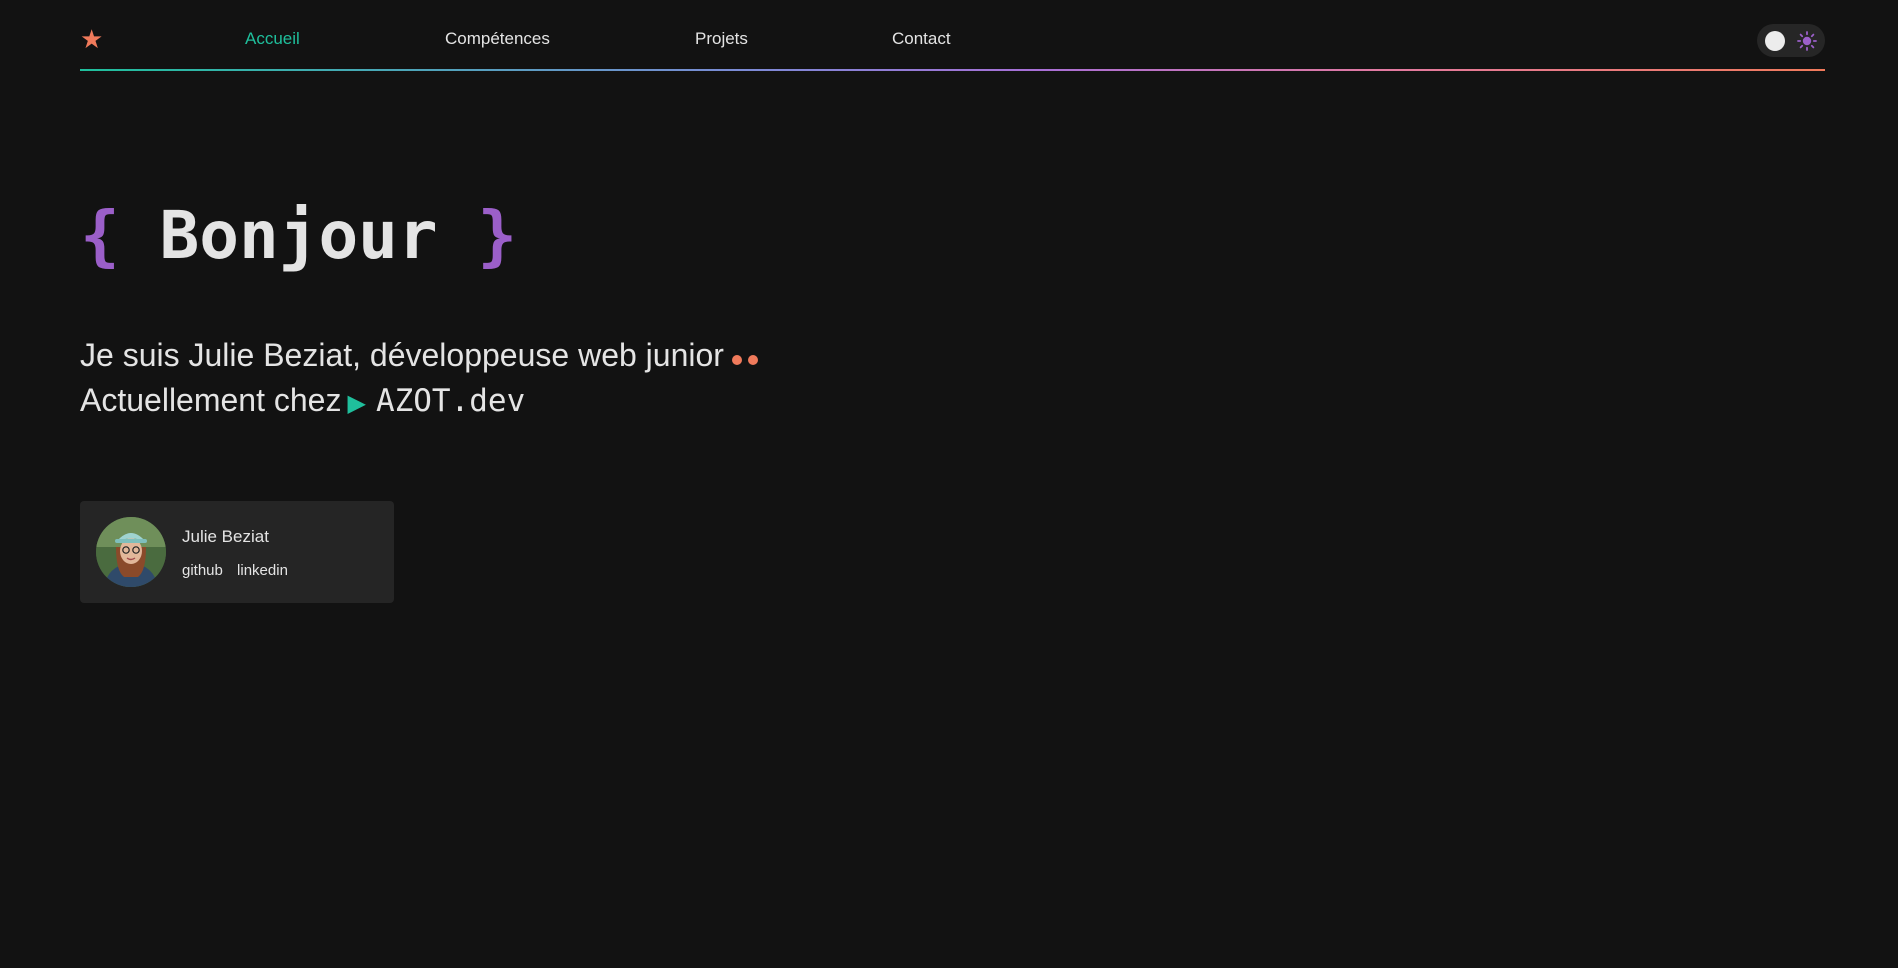 The width and height of the screenshot is (1898, 968). Describe the element at coordinates (952, 70) in the screenshot. I see `header-gradient-divider` at that location.